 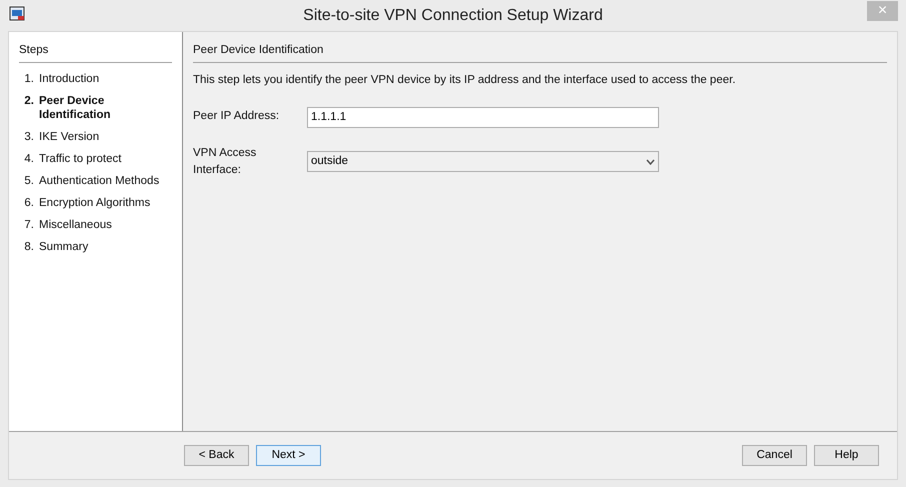 What do you see at coordinates (29, 102) in the screenshot?
I see `step-number: 2.` at bounding box center [29, 102].